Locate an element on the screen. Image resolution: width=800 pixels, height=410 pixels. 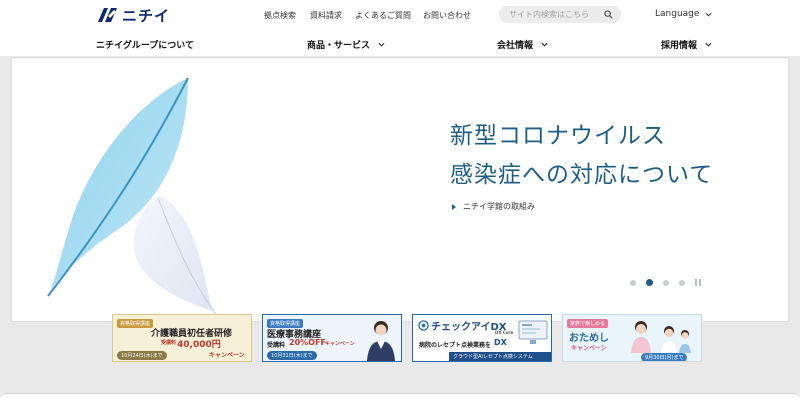
banner-offer-value: 20%OFF is located at coordinates (307, 342).